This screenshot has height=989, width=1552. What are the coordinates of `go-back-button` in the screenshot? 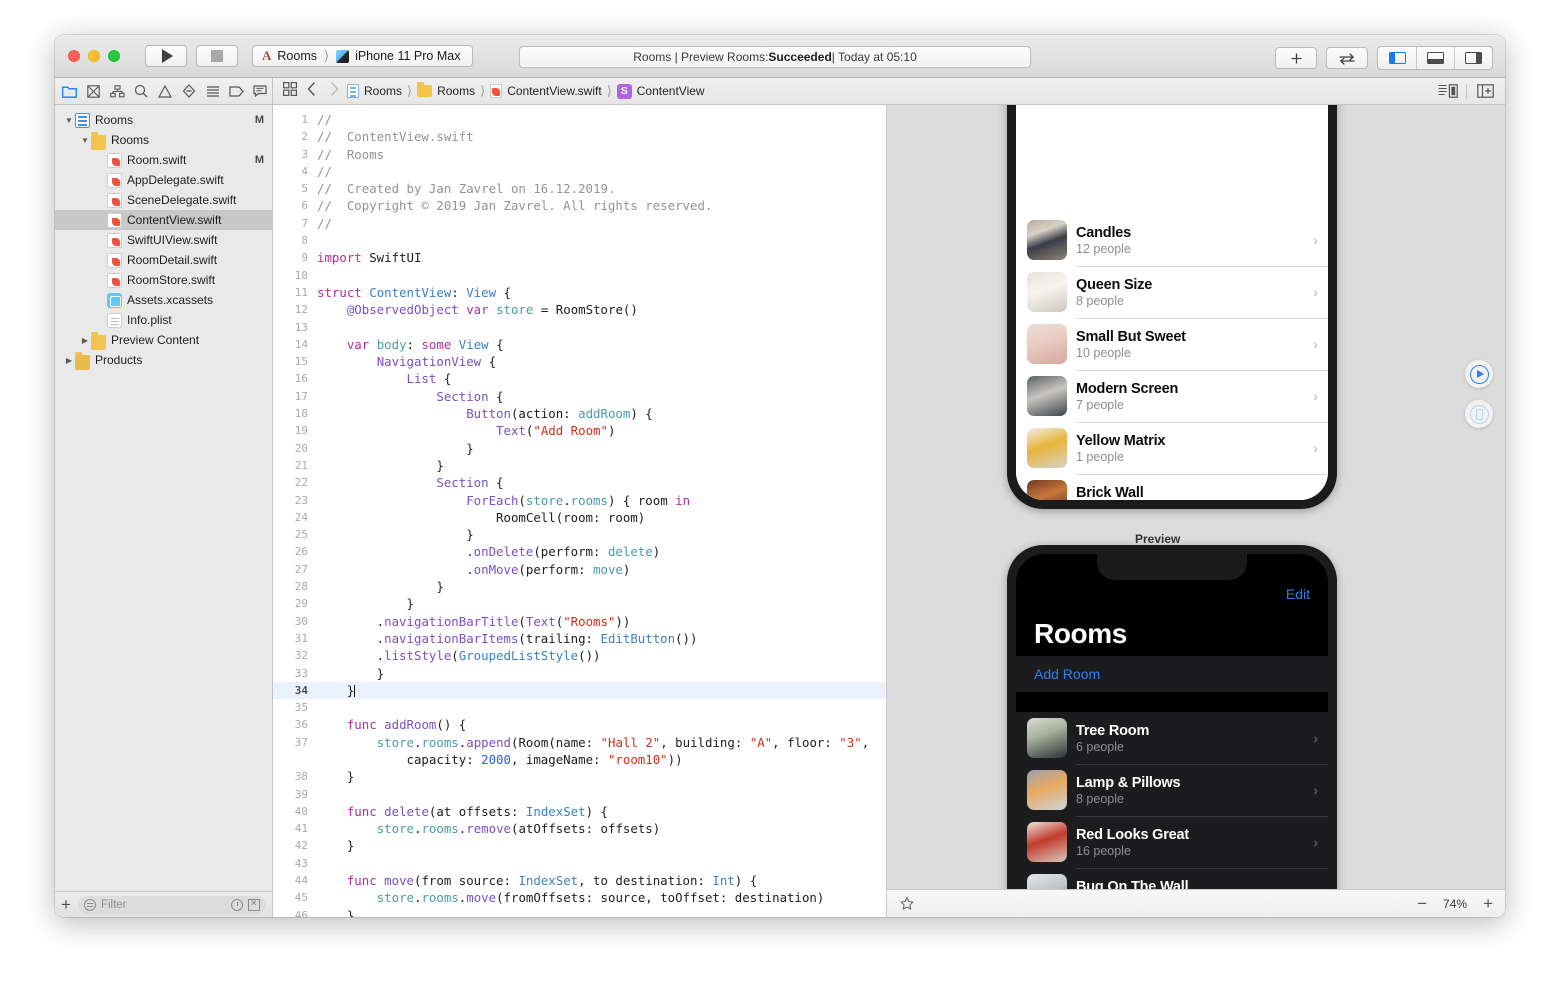 It's located at (311, 91).